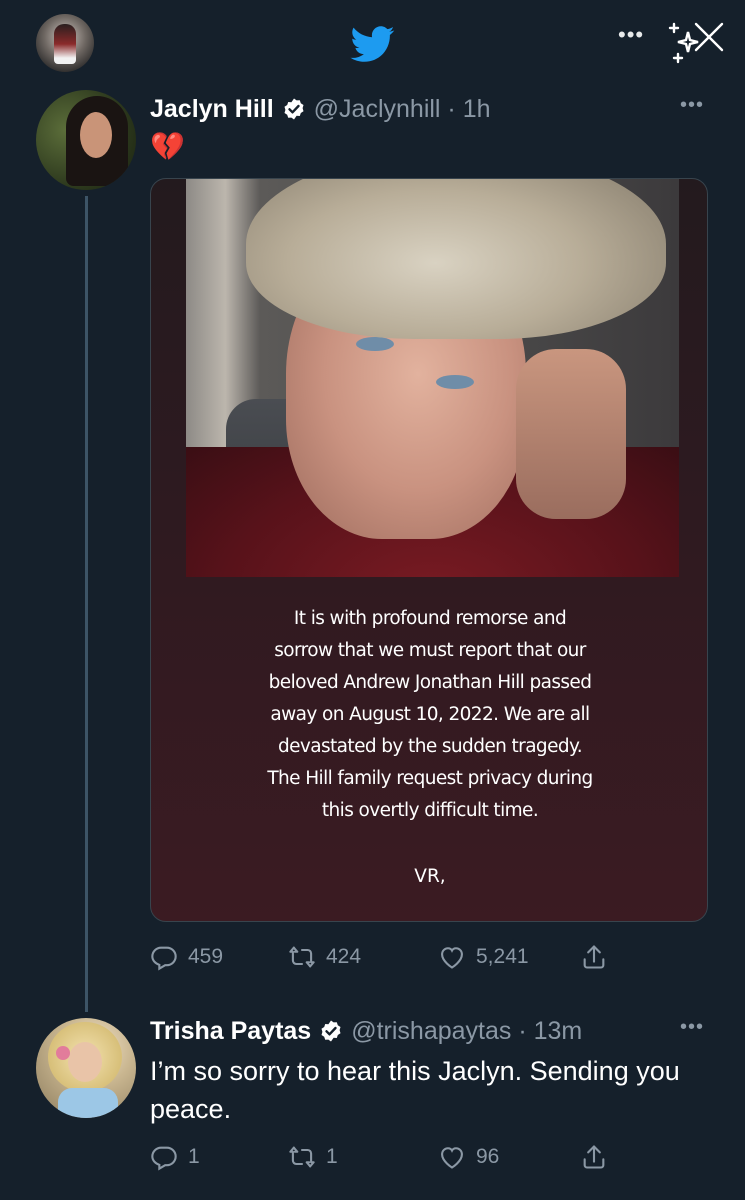 The image size is (745, 1200). Describe the element at coordinates (86, 140) in the screenshot. I see `author-avatar` at that location.